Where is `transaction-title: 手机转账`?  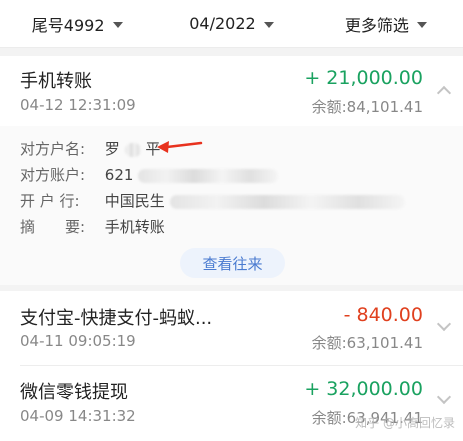 transaction-title: 手机转账 is located at coordinates (56, 81).